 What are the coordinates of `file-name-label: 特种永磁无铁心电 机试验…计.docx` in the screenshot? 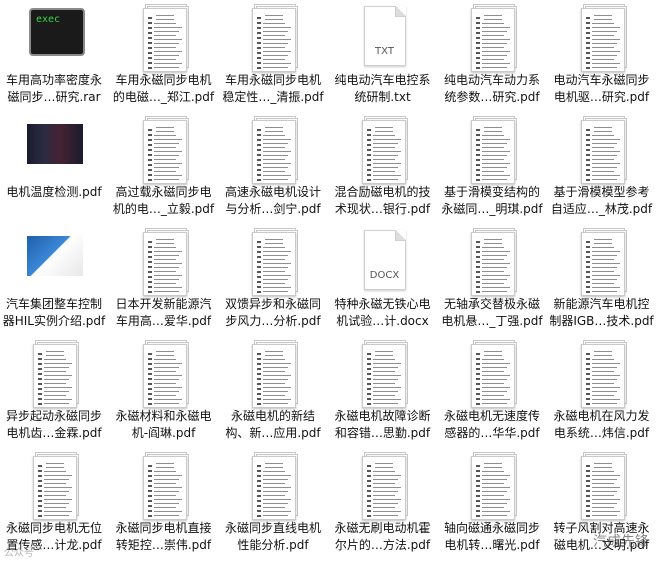 It's located at (382, 312).